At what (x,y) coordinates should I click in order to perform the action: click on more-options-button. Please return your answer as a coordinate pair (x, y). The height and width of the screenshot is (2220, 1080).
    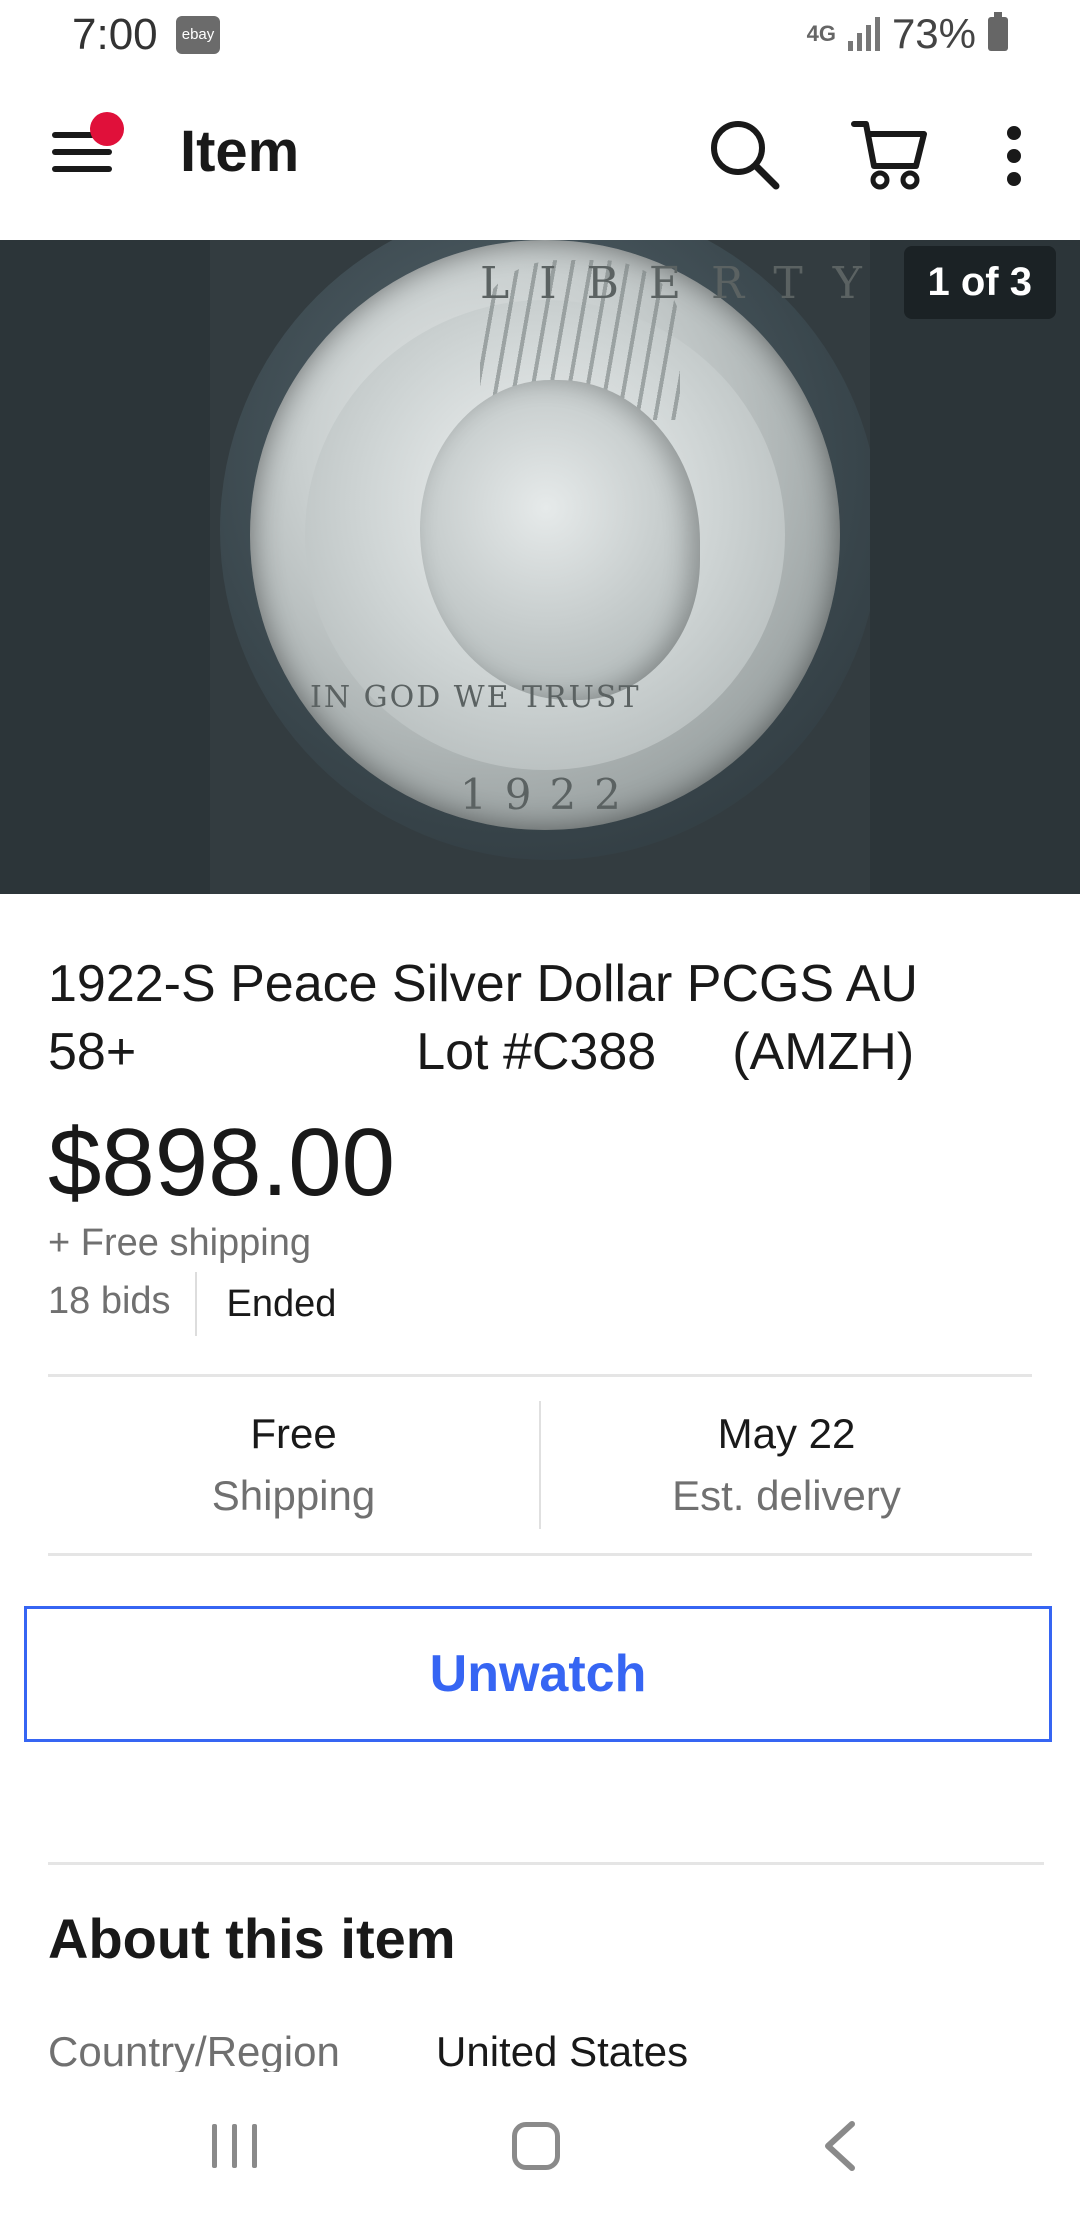
    Looking at the image, I should click on (1014, 156).